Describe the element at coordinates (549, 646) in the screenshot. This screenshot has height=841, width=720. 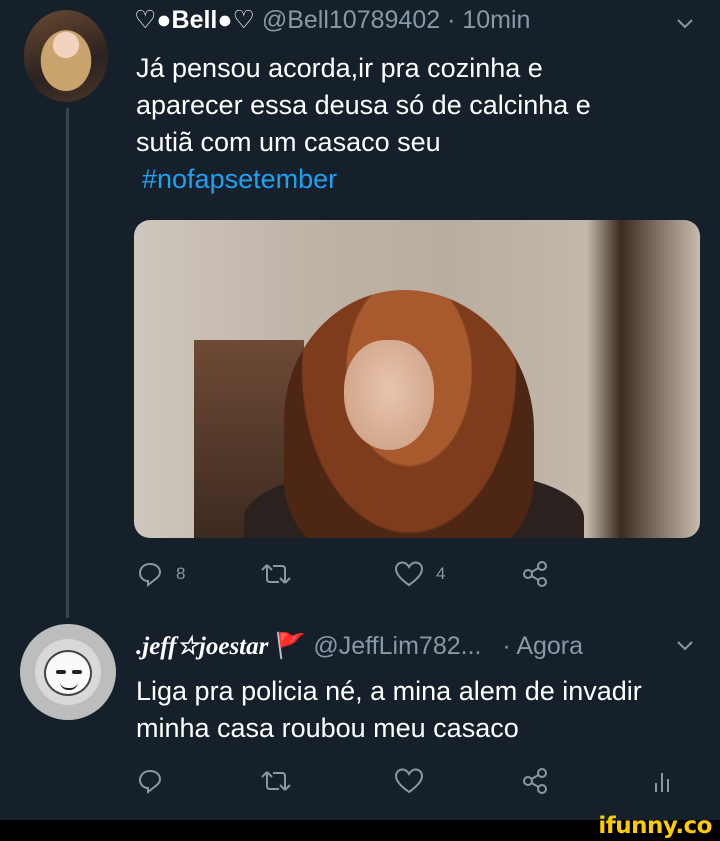
I see `timestamp: Agora` at that location.